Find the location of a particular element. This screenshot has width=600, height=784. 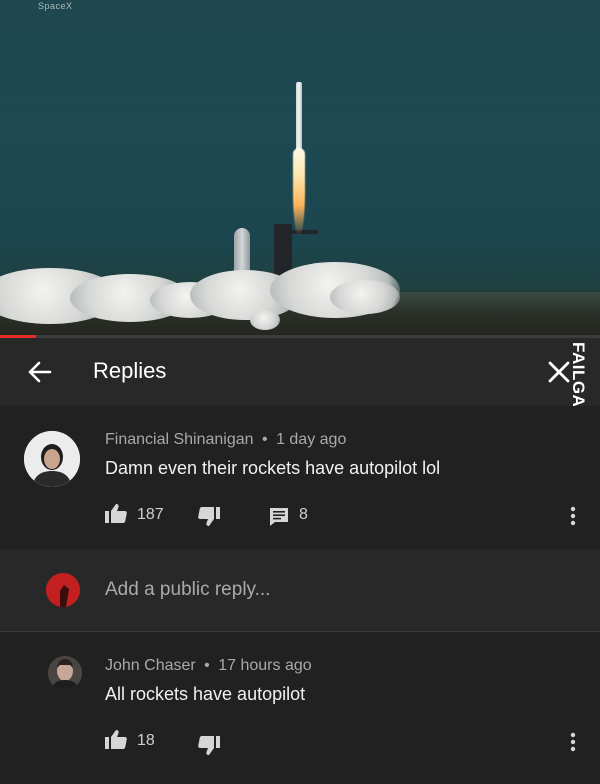

page-title: Replies is located at coordinates (130, 370).